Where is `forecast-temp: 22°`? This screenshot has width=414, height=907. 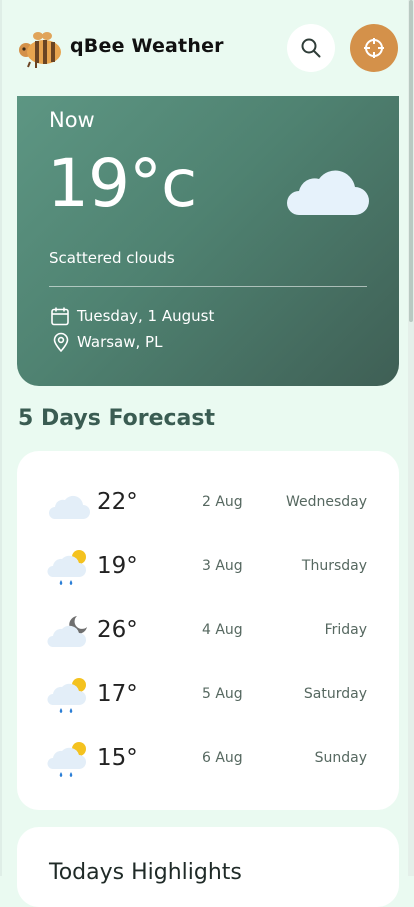 forecast-temp: 22° is located at coordinates (117, 502).